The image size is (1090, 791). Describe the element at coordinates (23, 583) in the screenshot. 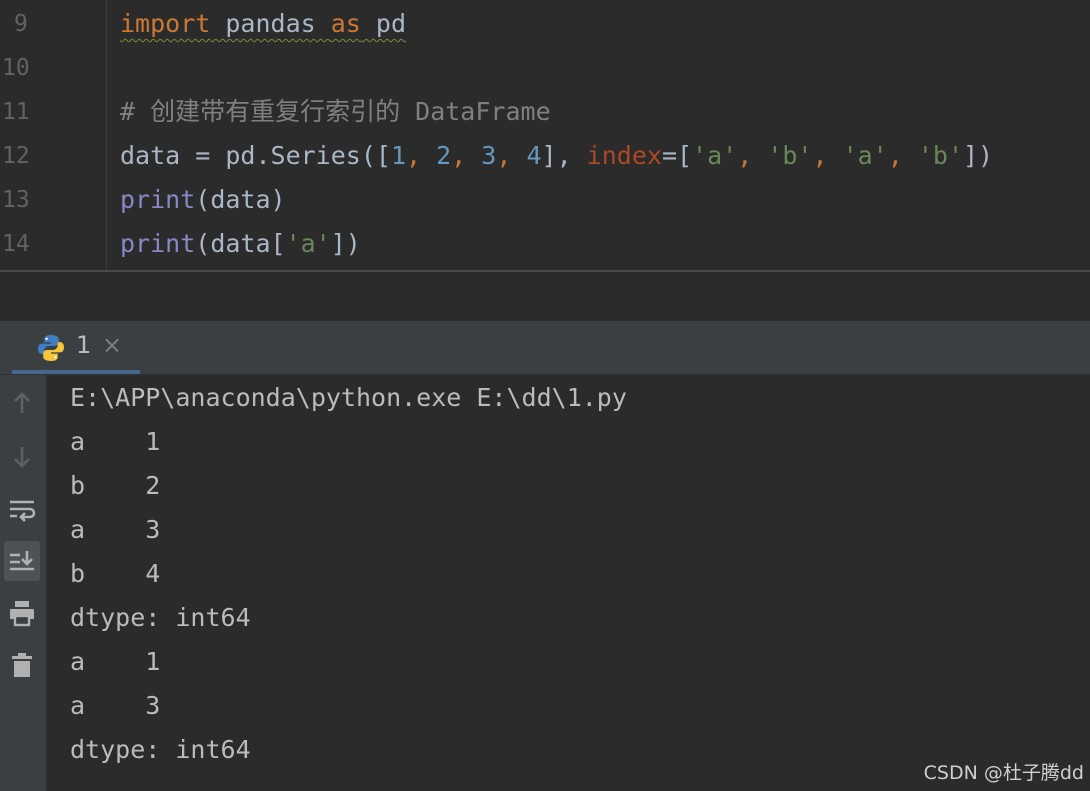

I see `run-toolbar` at that location.